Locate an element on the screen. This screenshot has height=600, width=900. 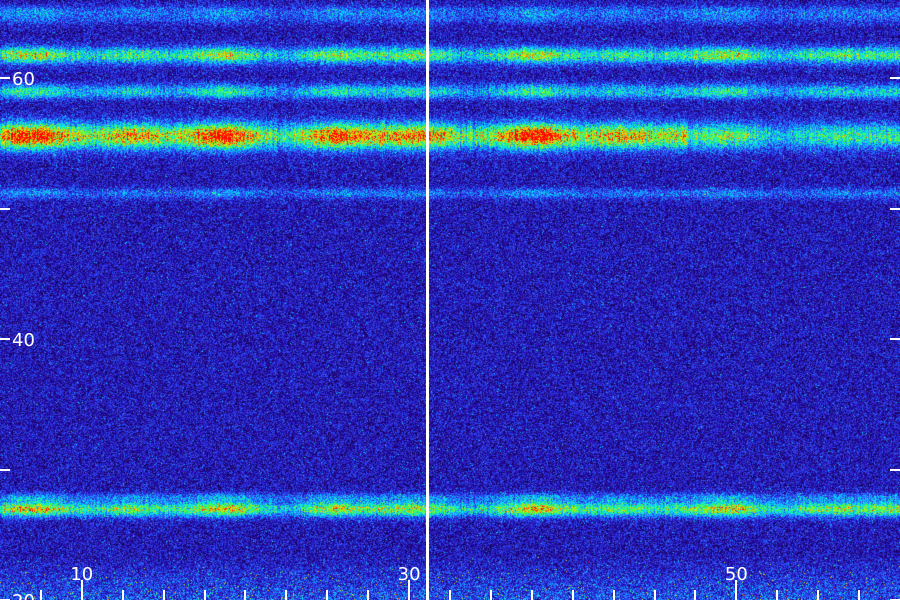
x-tick-label-30: 30 is located at coordinates (409, 574).